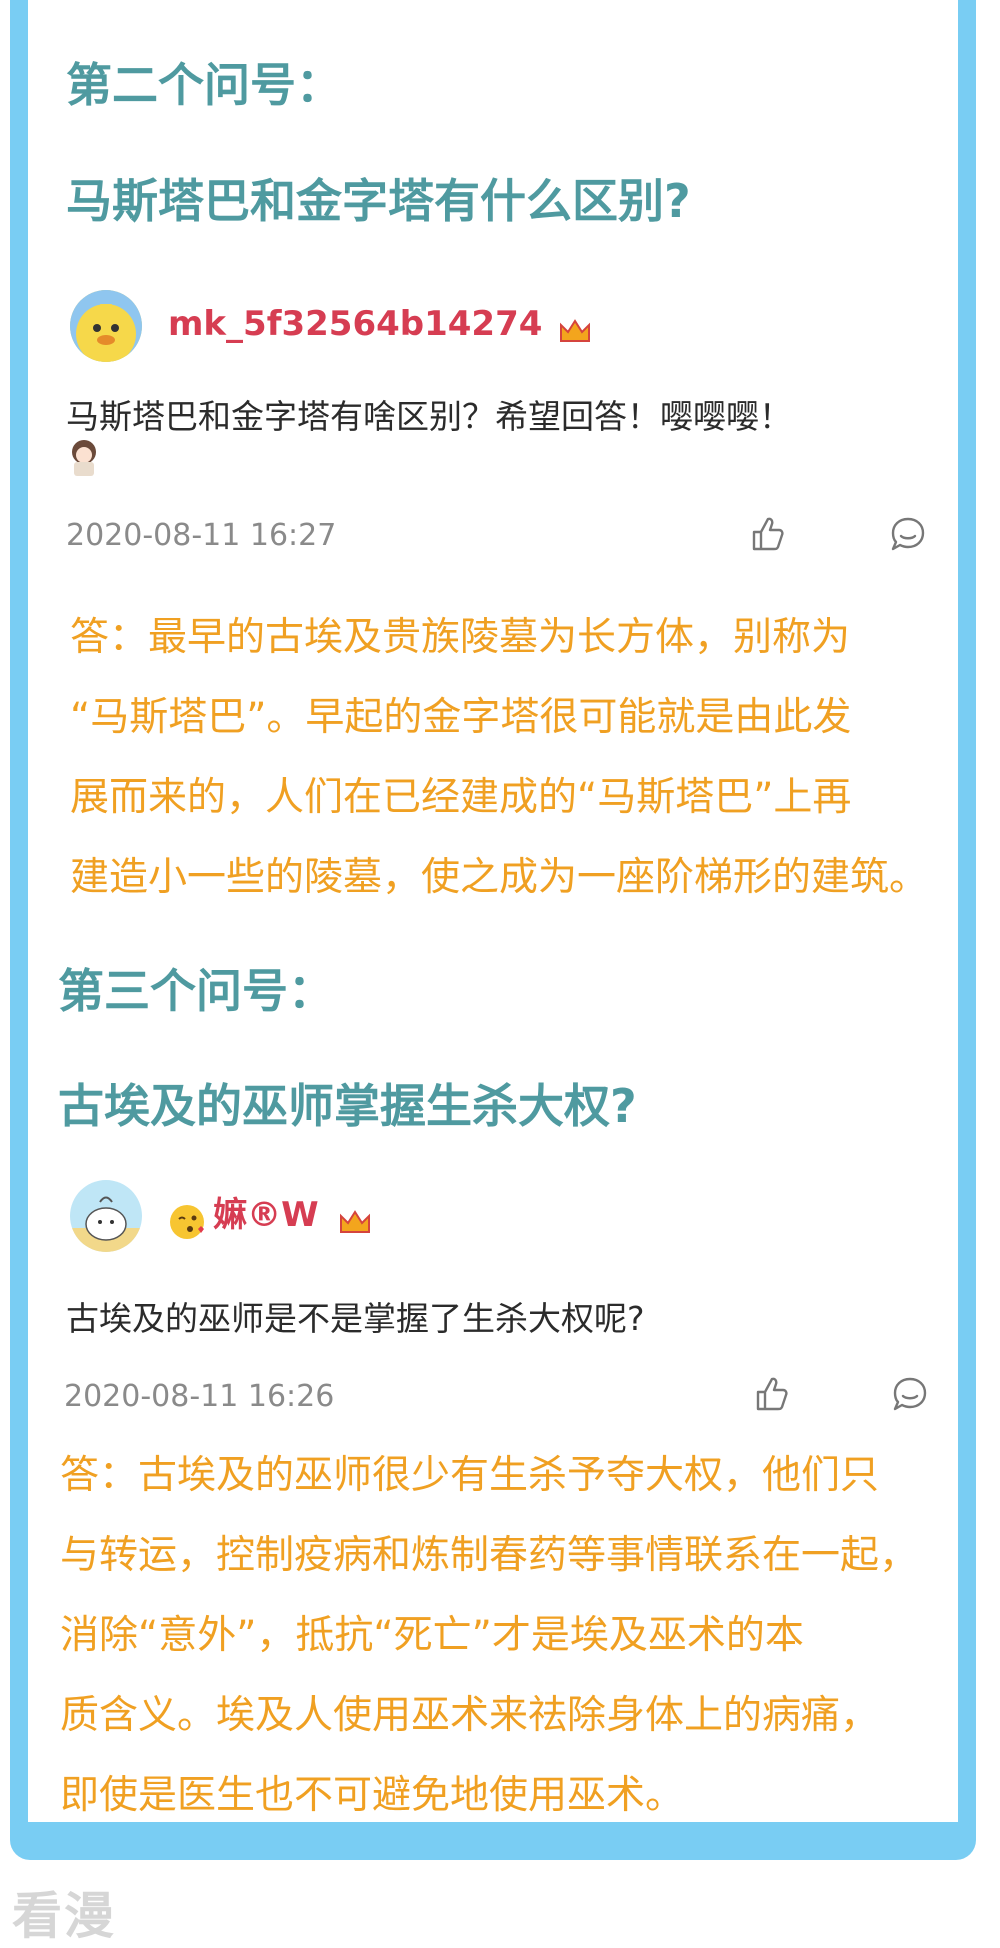 This screenshot has width=1000, height=1948. Describe the element at coordinates (429, 416) in the screenshot. I see `comment-text: 马斯塔巴和金字塔有啥区别？希望回答！嘤嘤嘤！` at that location.